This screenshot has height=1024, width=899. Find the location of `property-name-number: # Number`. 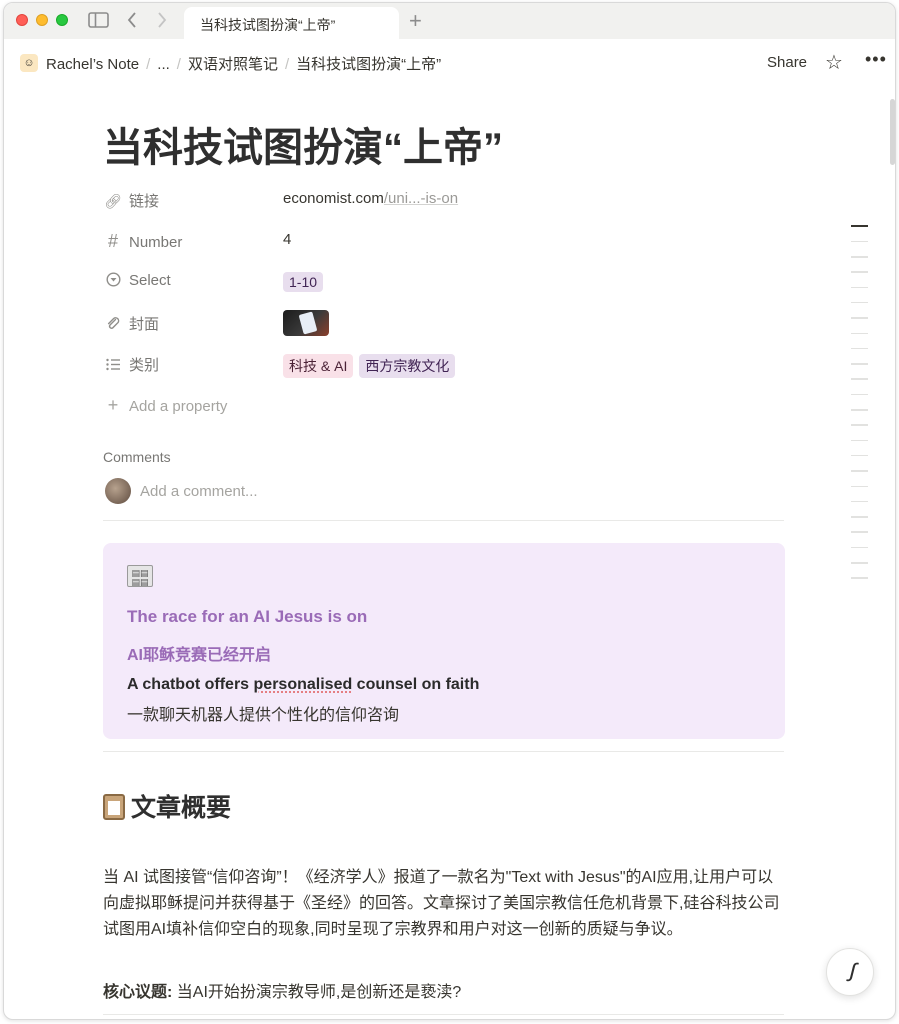

property-name-number: # Number is located at coordinates (142, 241).